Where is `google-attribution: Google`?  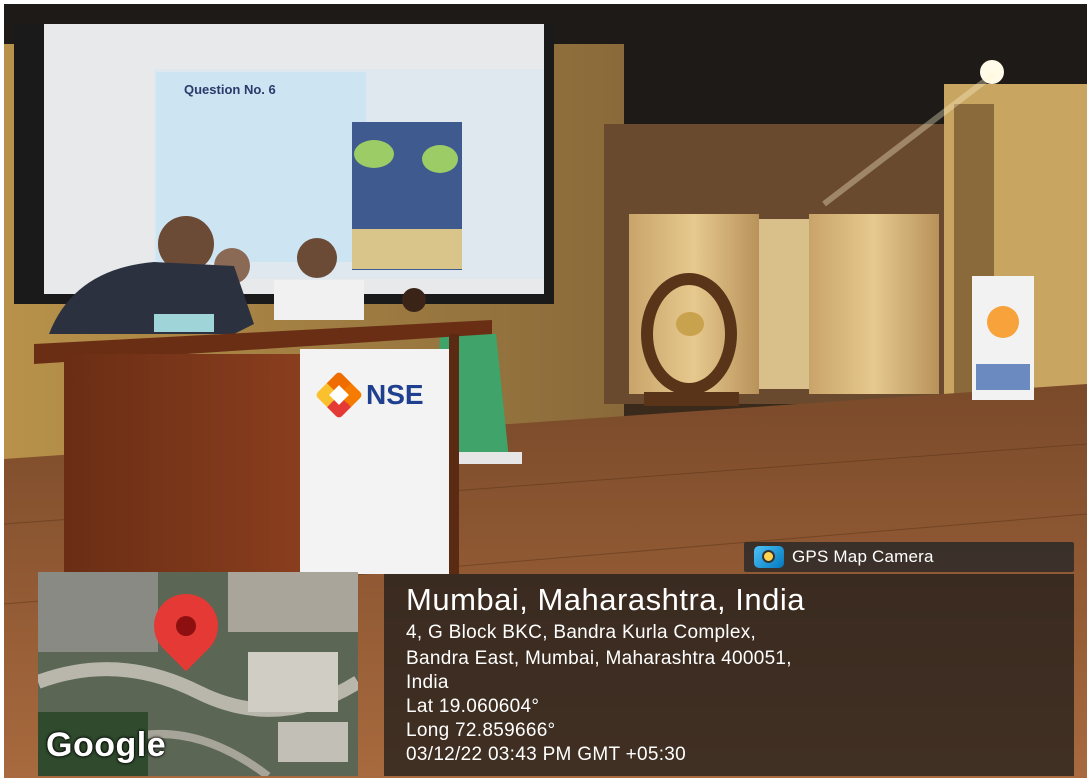 google-attribution: Google is located at coordinates (106, 745).